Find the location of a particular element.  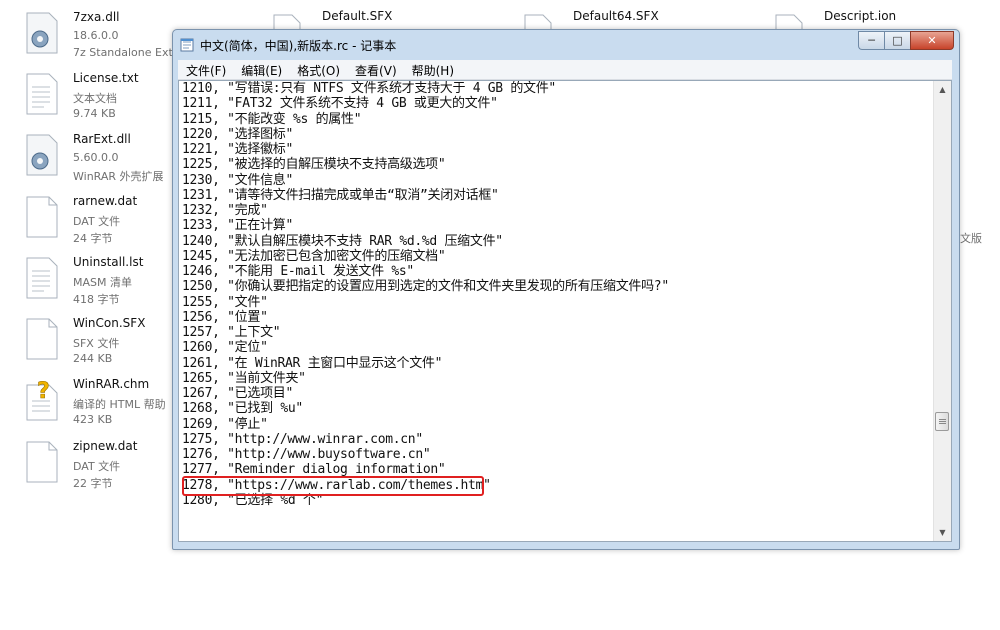

file-name: Default.SFX is located at coordinates (357, 16).